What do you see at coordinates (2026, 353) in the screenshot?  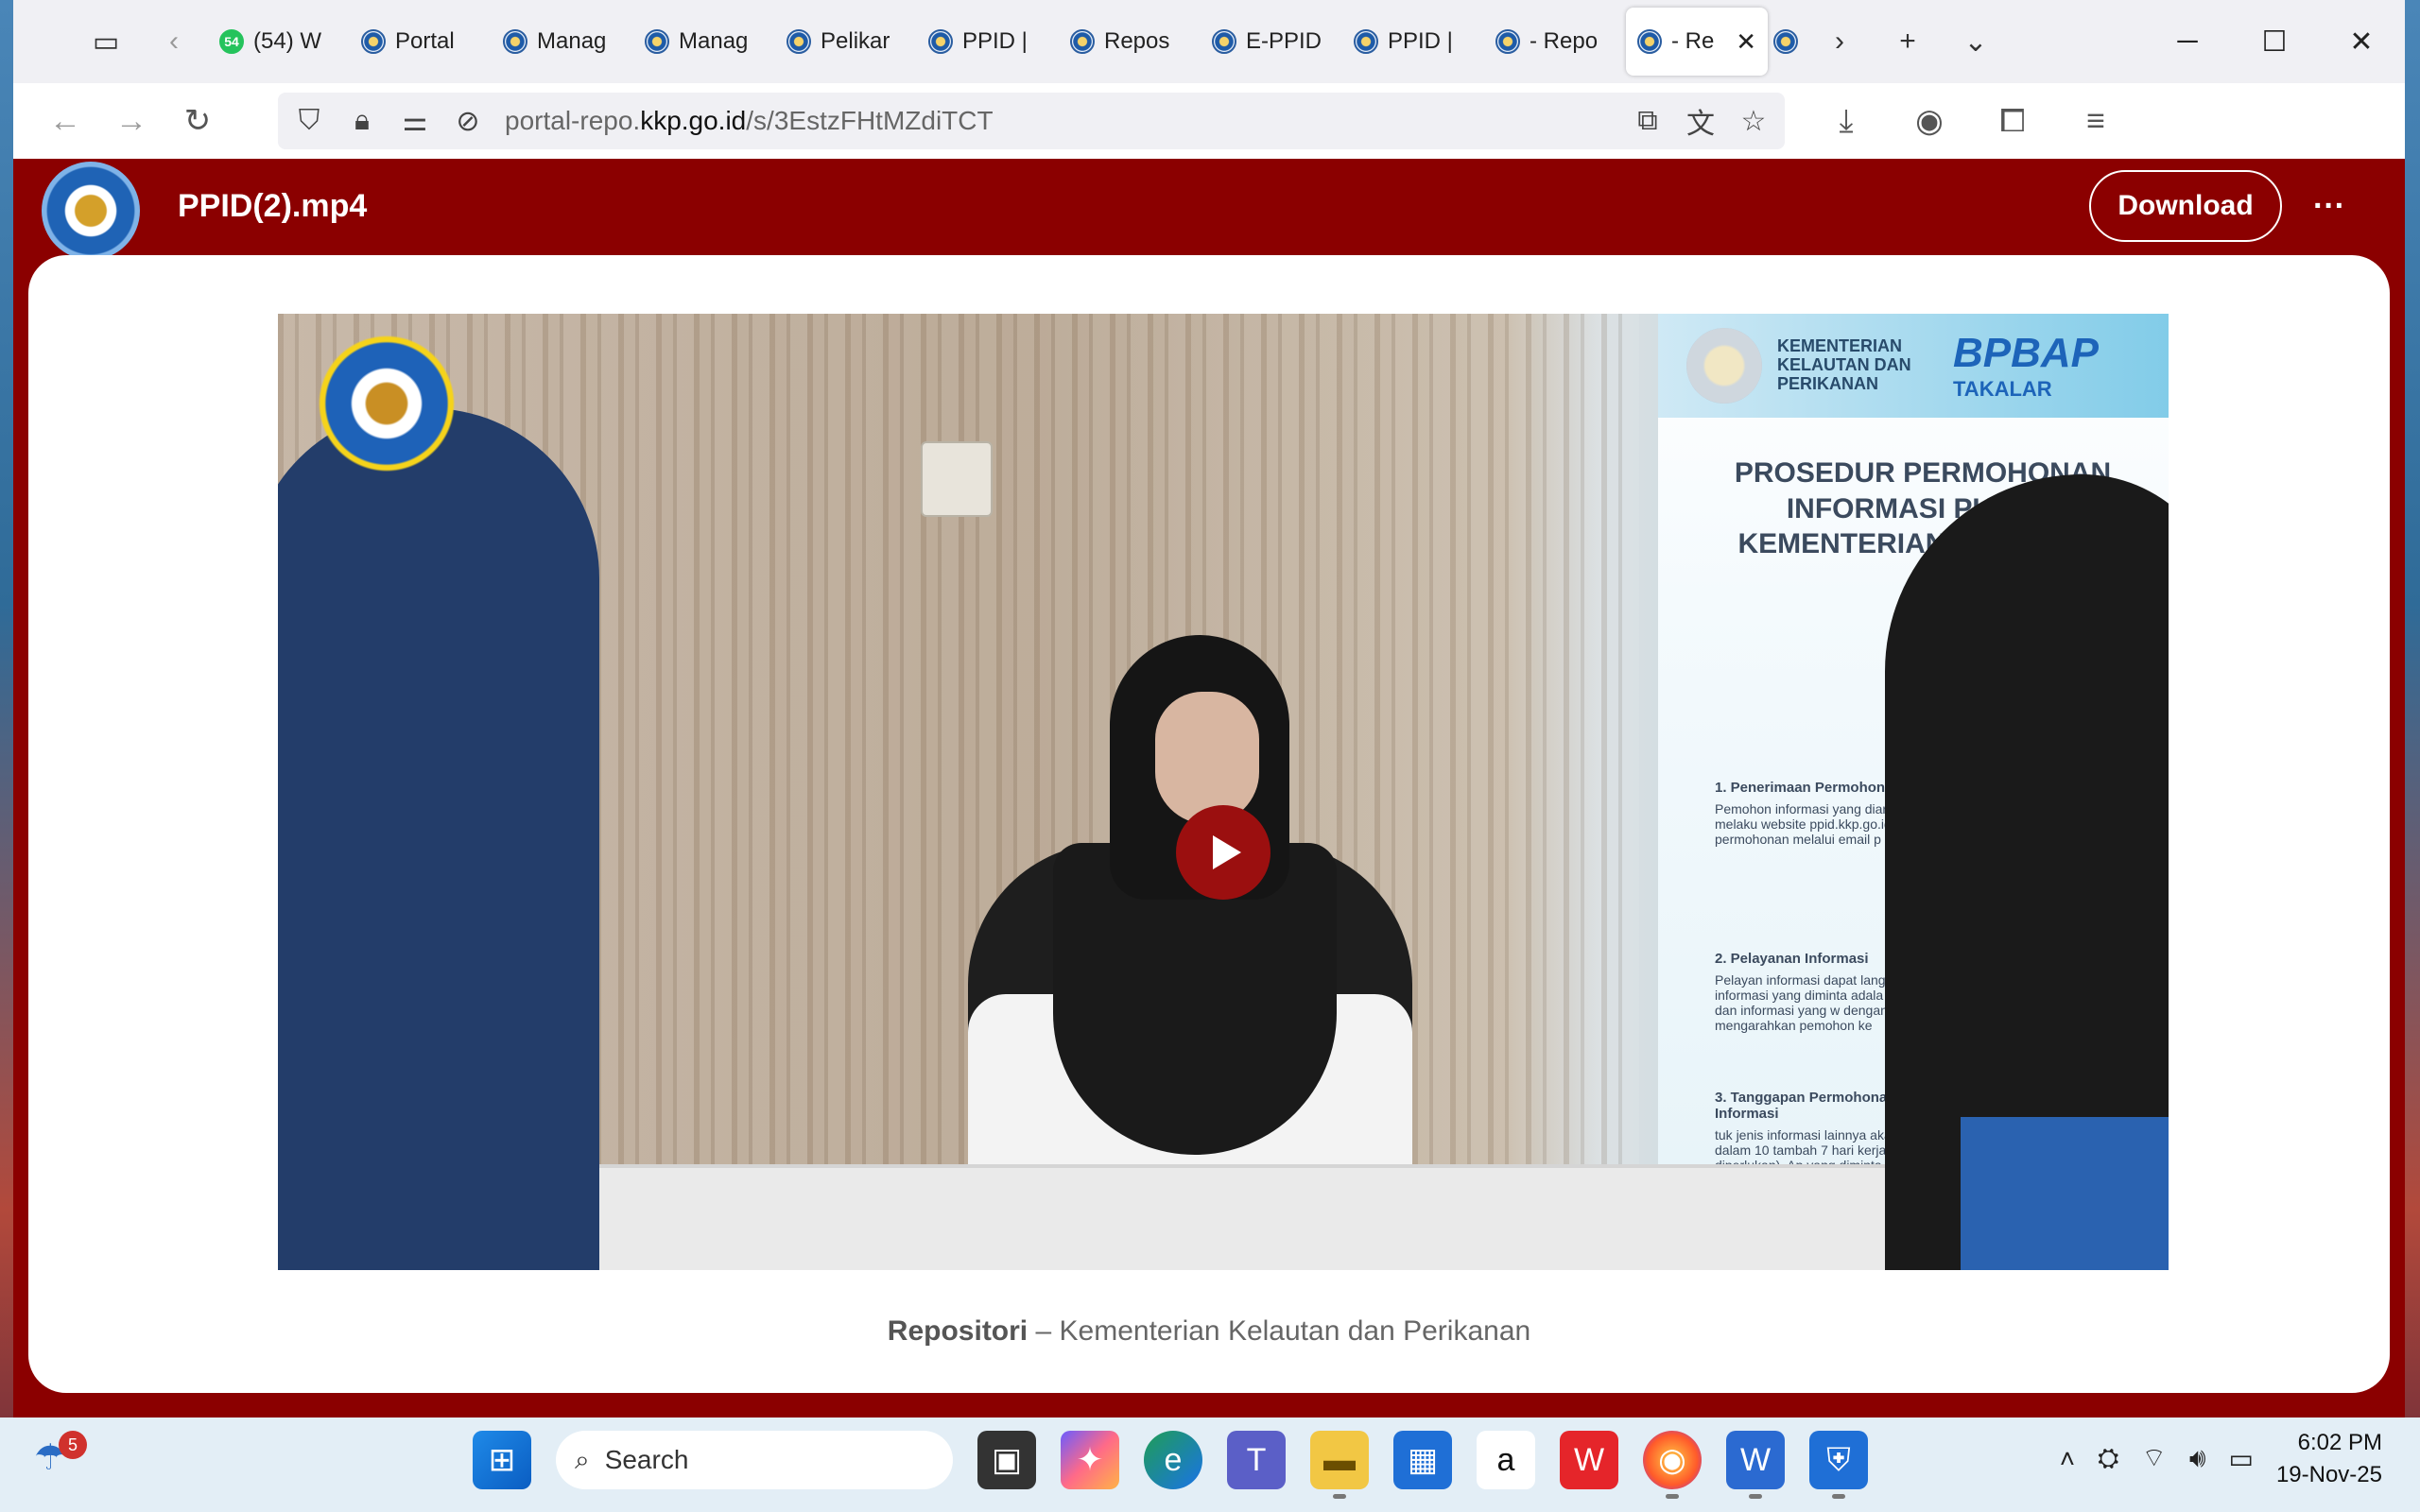 I see `banner-brand: BPBAP` at bounding box center [2026, 353].